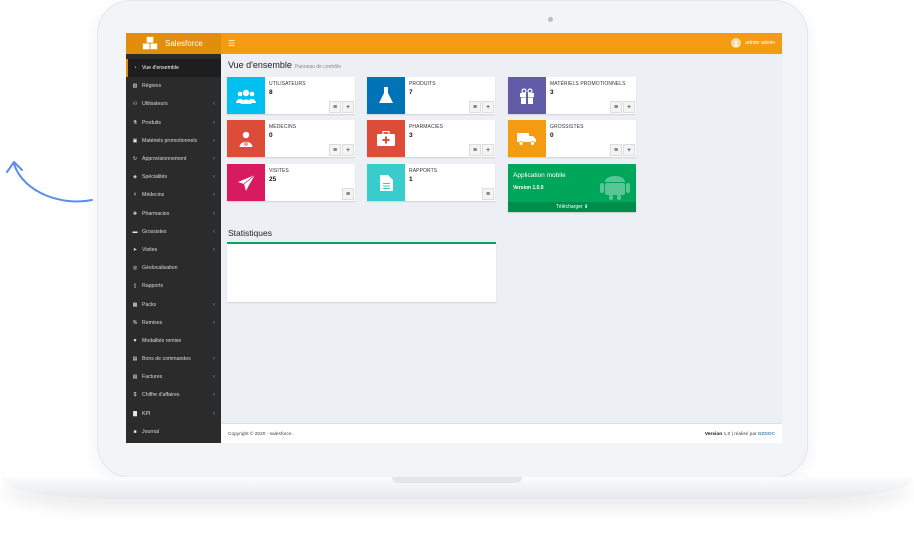 Image resolution: width=914 pixels, height=535 pixels. Describe the element at coordinates (411, 179) in the screenshot. I see `box-value: 1` at that location.